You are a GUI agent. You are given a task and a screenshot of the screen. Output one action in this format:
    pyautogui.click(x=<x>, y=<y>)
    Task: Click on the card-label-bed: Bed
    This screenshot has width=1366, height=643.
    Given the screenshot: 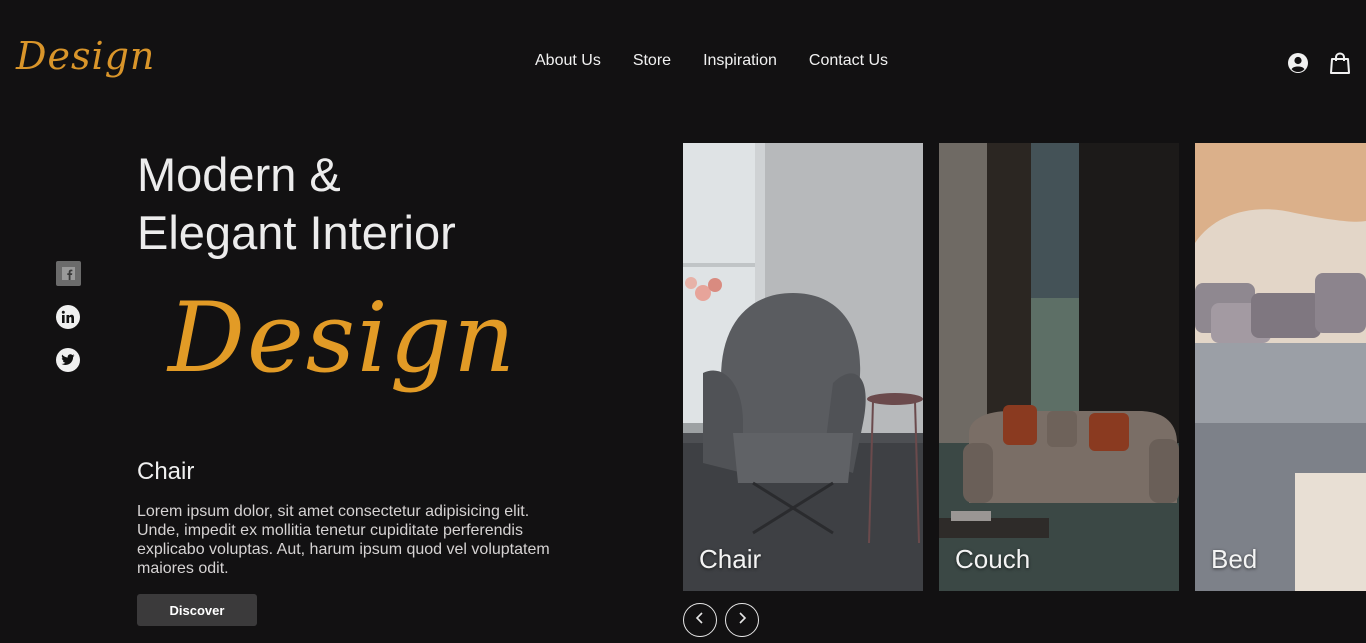 What is the action you would take?
    pyautogui.click(x=1234, y=559)
    